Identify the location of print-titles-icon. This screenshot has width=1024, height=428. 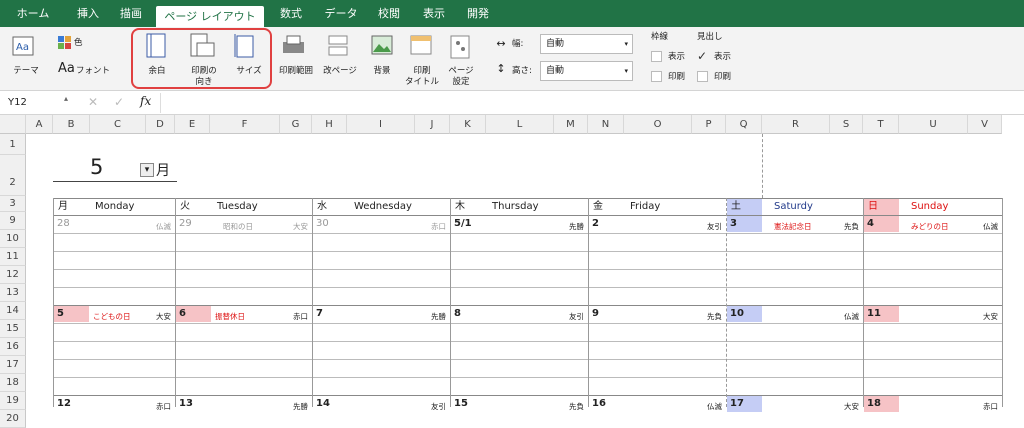
(422, 46).